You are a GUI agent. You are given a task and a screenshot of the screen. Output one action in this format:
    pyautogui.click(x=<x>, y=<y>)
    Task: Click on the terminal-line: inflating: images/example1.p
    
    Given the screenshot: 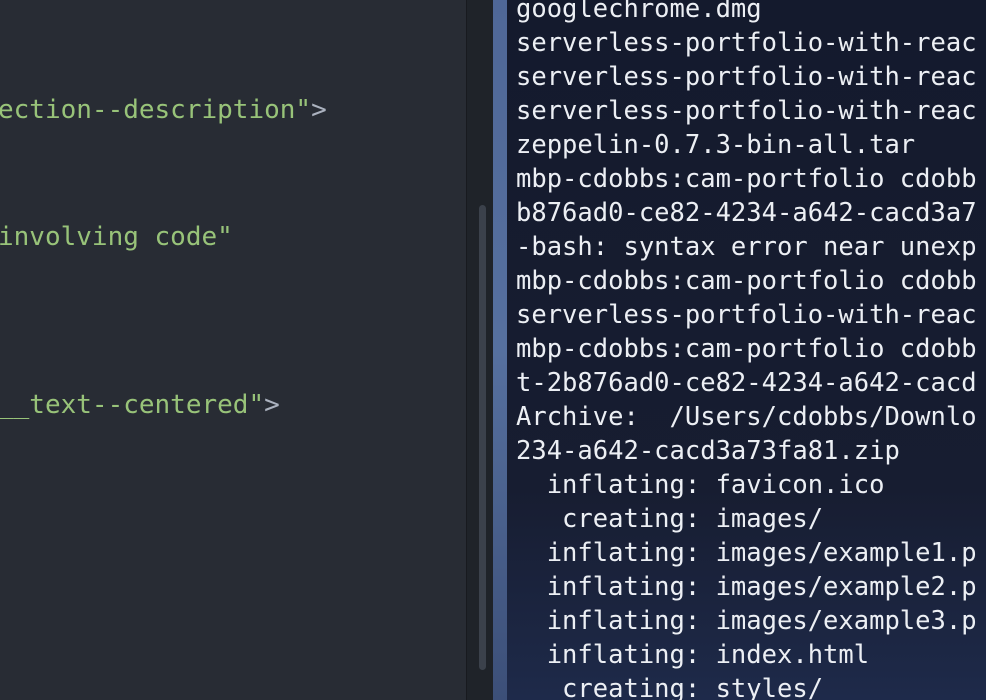 What is the action you would take?
    pyautogui.click(x=746, y=553)
    